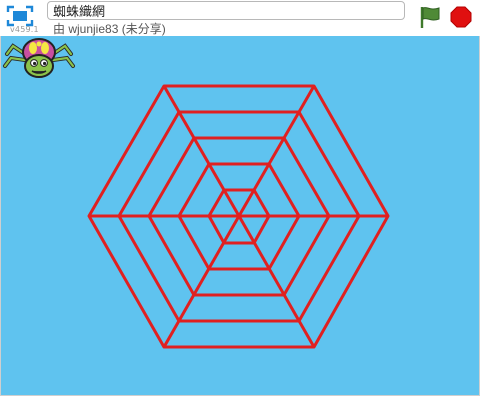  Describe the element at coordinates (109, 29) in the screenshot. I see `author-label: 由 wjunjie83 (未分享)` at that location.